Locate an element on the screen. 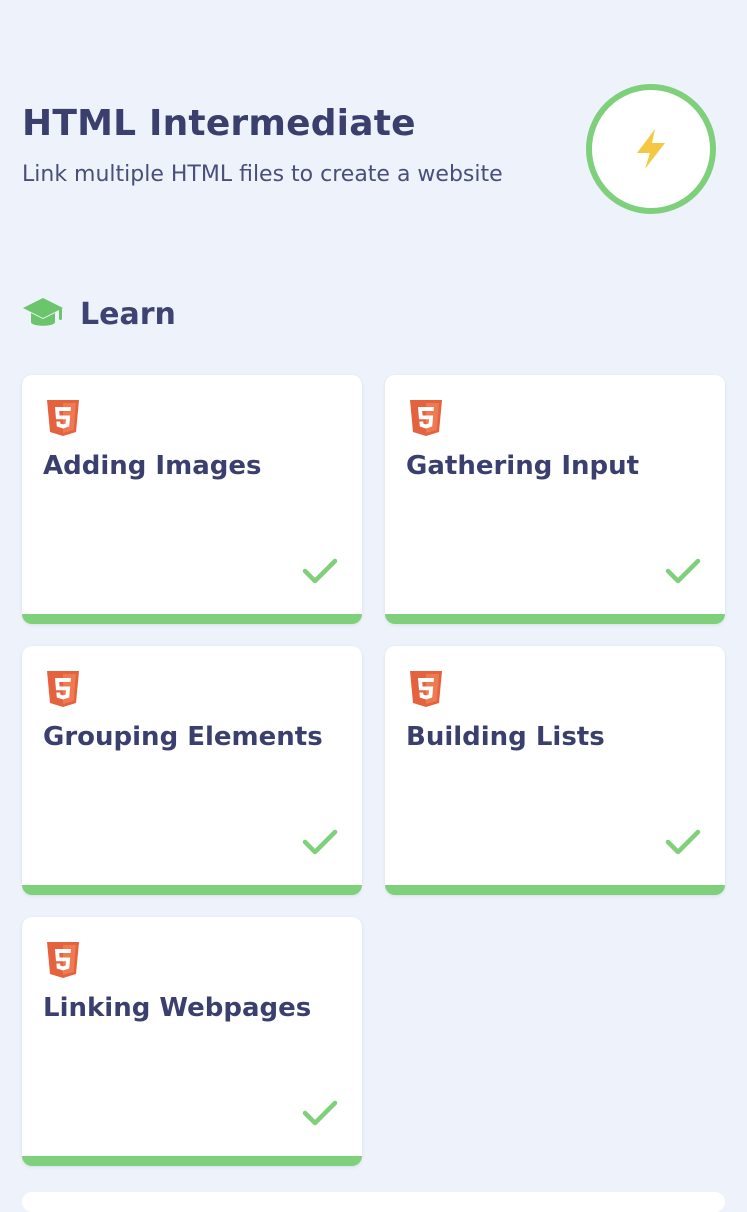  lesson-card: Grouping Elements is located at coordinates (192, 770).